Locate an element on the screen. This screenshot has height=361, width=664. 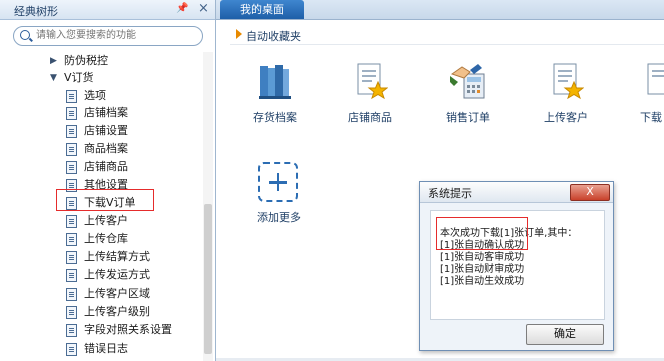
app-upload-customer: 上传客户 is located at coordinates (566, 102).